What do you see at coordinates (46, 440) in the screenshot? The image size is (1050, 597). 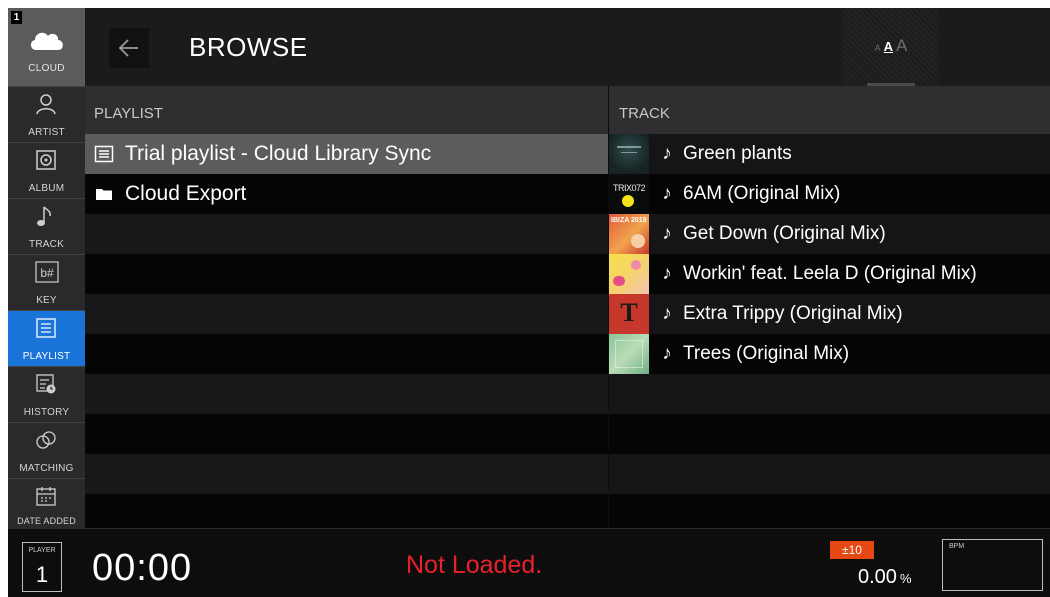 I see `matching-icon` at bounding box center [46, 440].